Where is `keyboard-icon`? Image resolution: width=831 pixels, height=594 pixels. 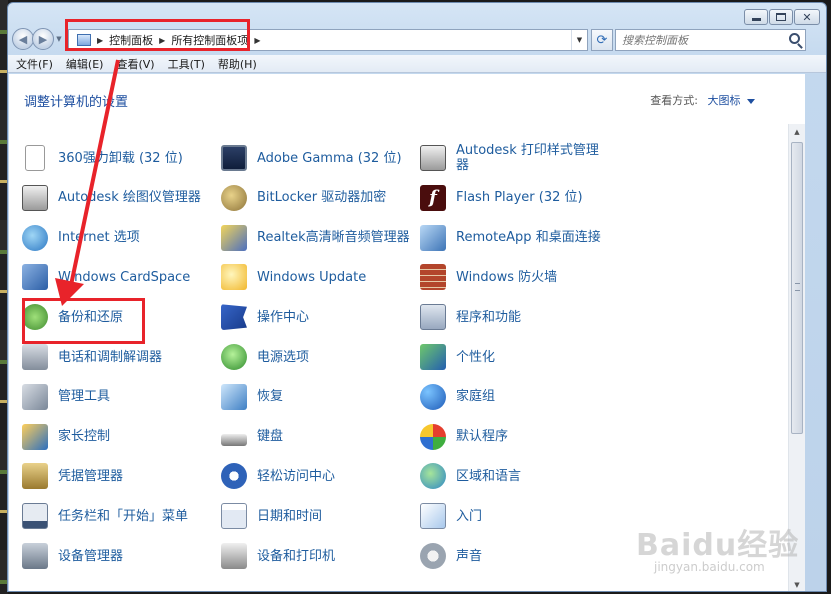 keyboard-icon is located at coordinates (234, 439).